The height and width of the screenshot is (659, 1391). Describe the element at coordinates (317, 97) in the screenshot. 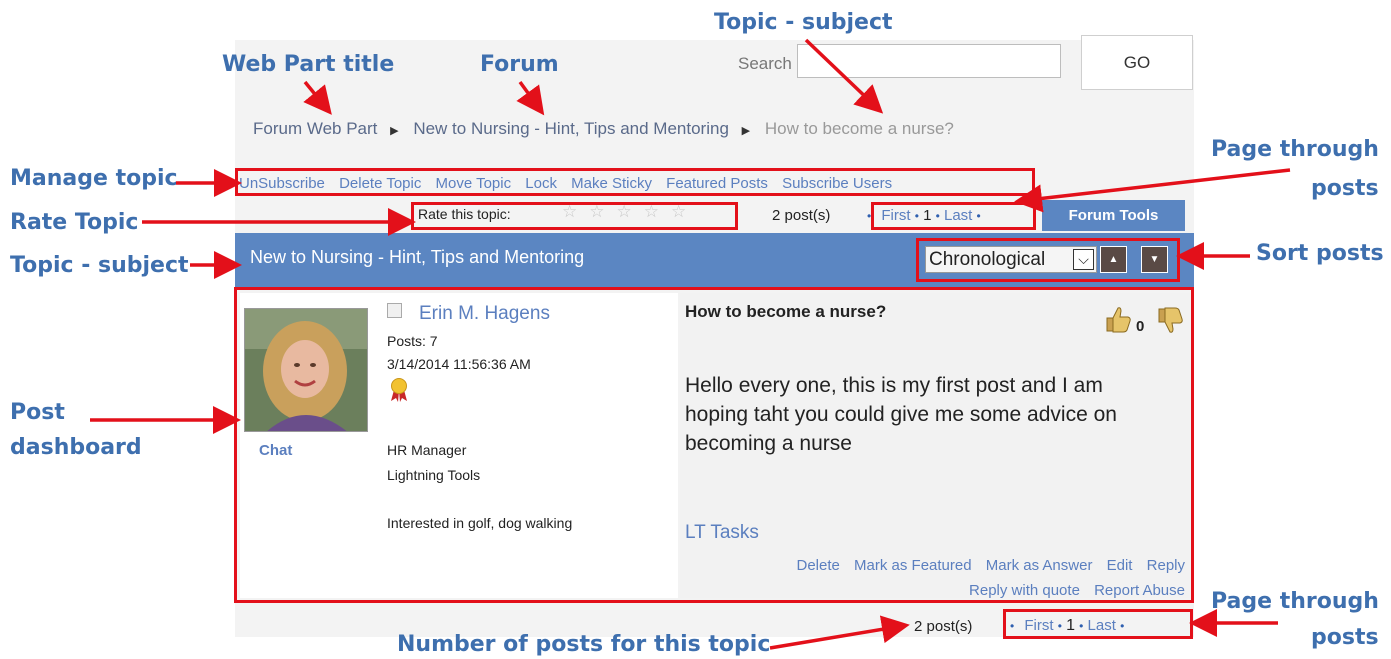

I see `arrow-web-part-title` at that location.